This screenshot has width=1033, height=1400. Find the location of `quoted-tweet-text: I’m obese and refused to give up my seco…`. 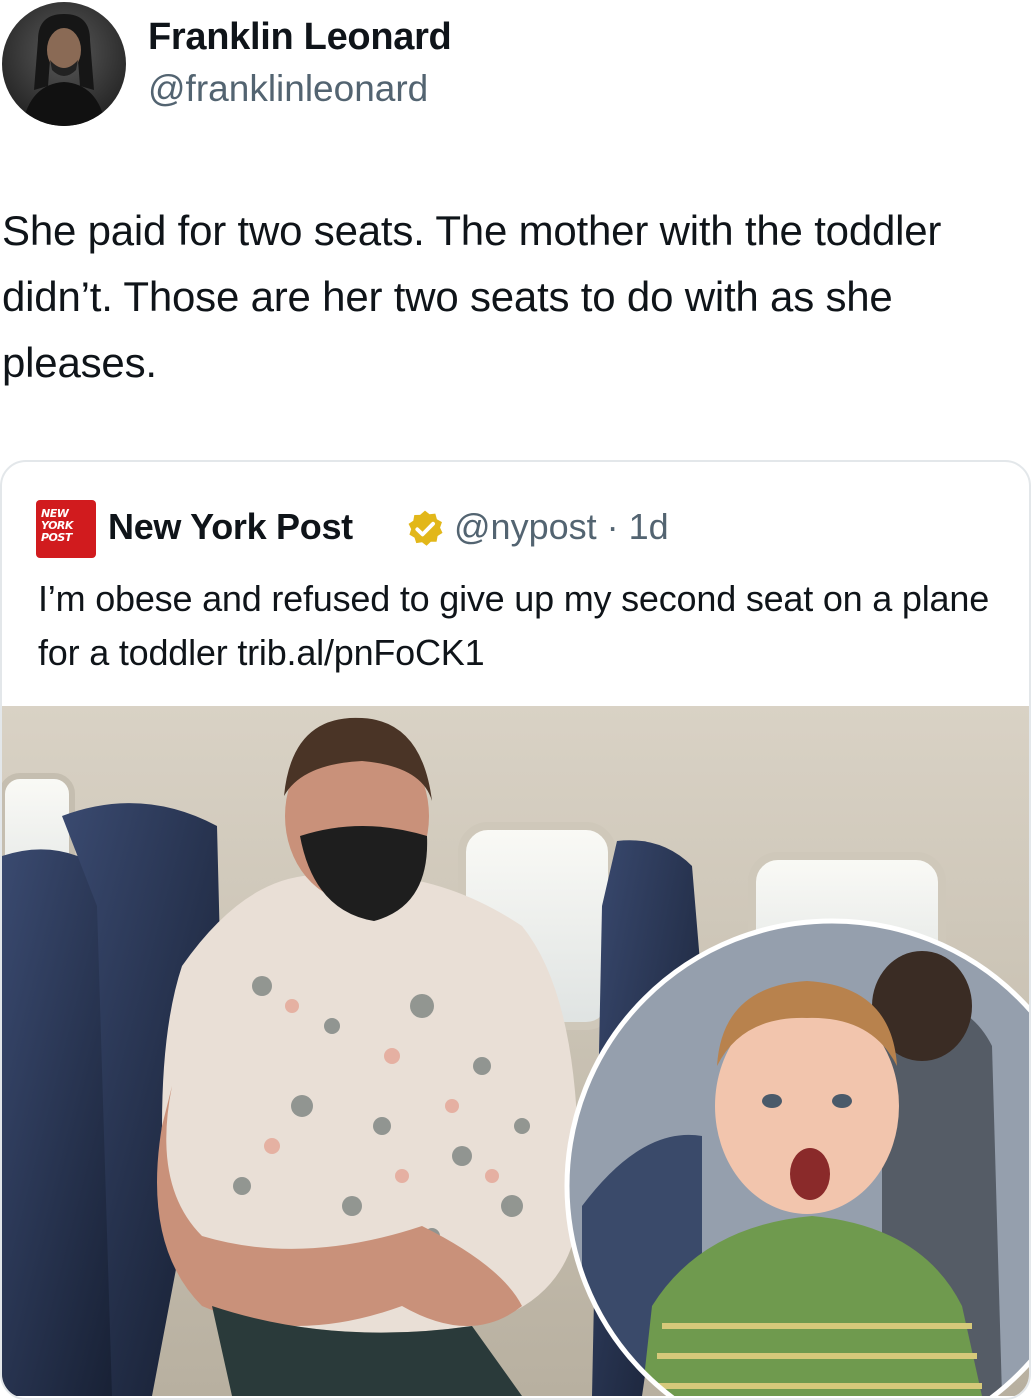

quoted-tweet-text: I’m obese and refused to give up my seco… is located at coordinates (514, 625).